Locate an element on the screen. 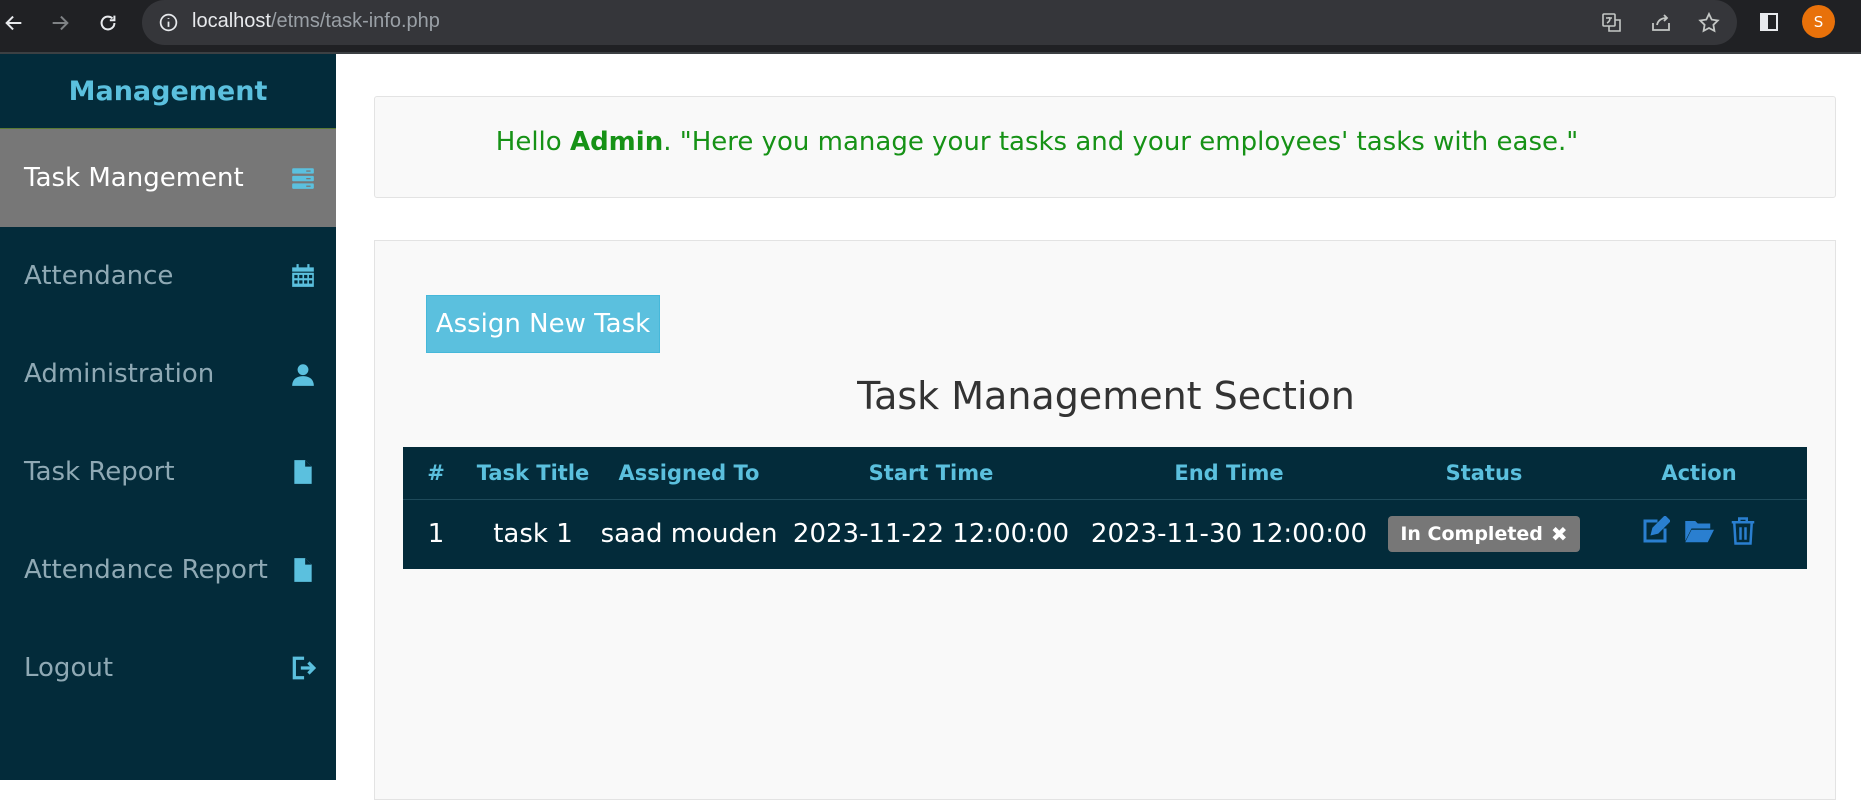  column-header-start-time: Start Time is located at coordinates (931, 473).